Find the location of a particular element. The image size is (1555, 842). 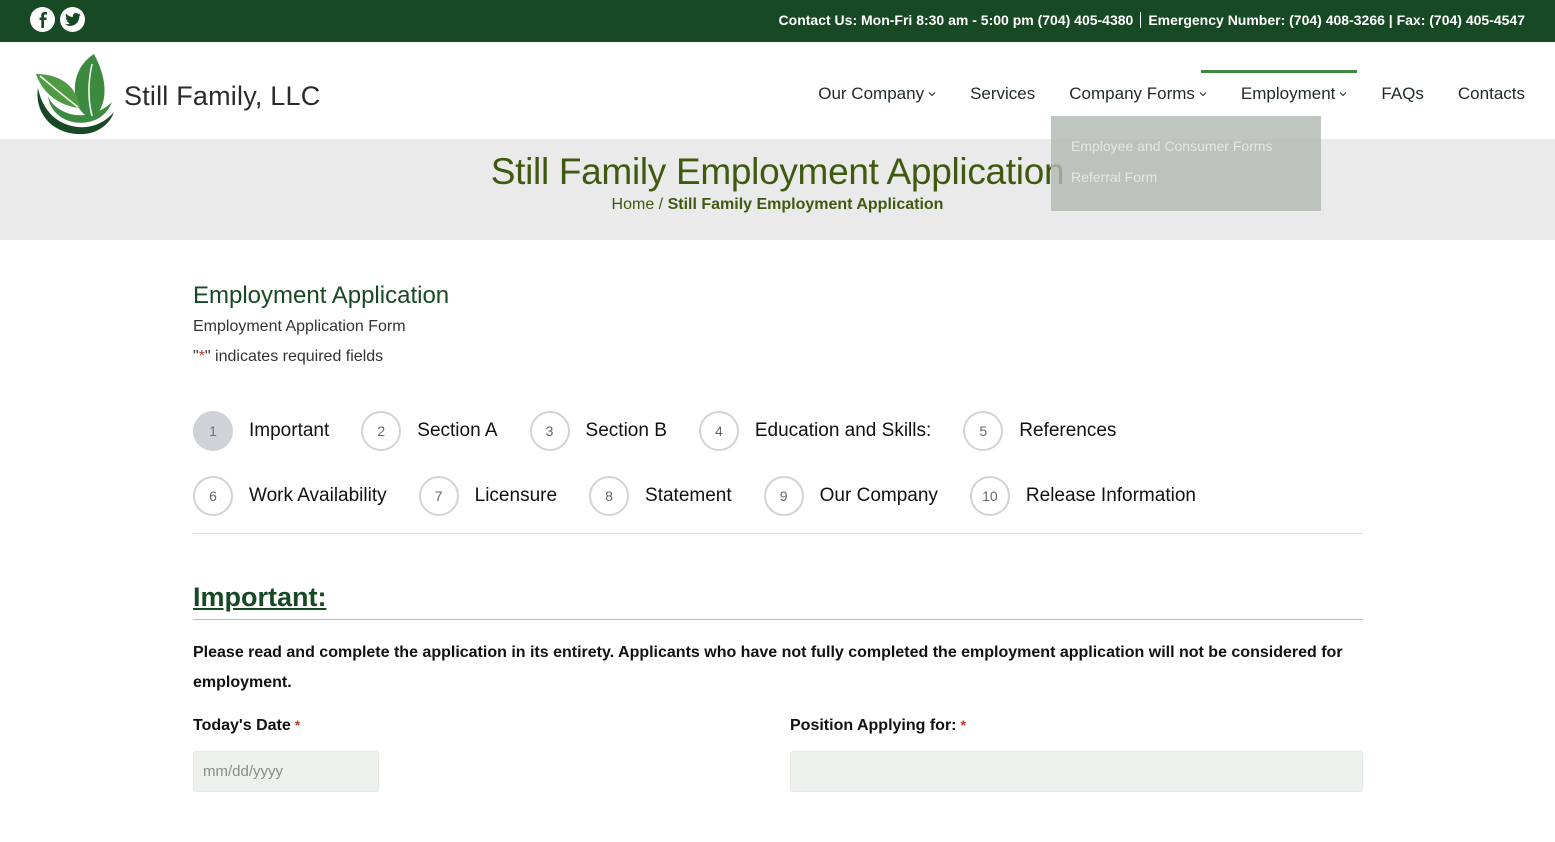

step-number: 4 is located at coordinates (718, 431).